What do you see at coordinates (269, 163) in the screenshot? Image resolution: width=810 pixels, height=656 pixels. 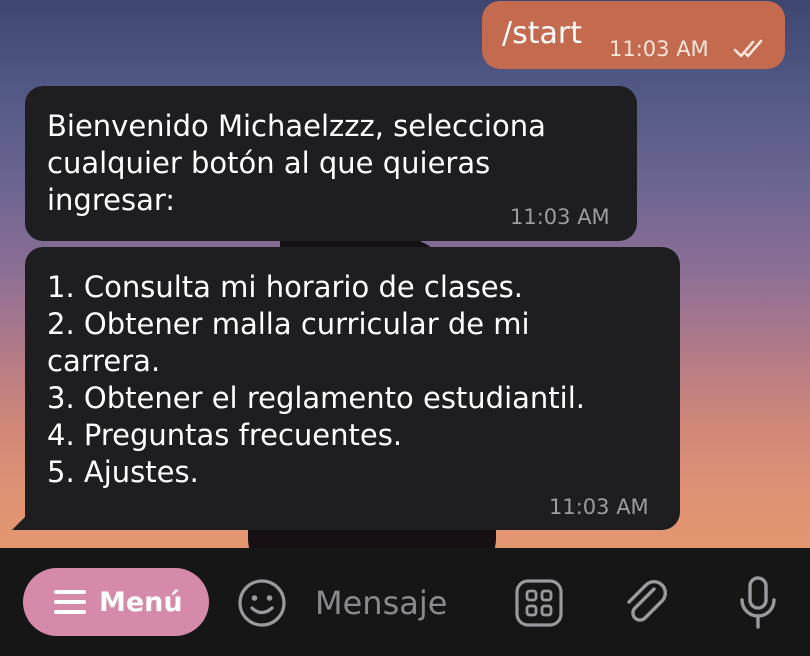 I see `message-line: cualquier botón al que quieras` at bounding box center [269, 163].